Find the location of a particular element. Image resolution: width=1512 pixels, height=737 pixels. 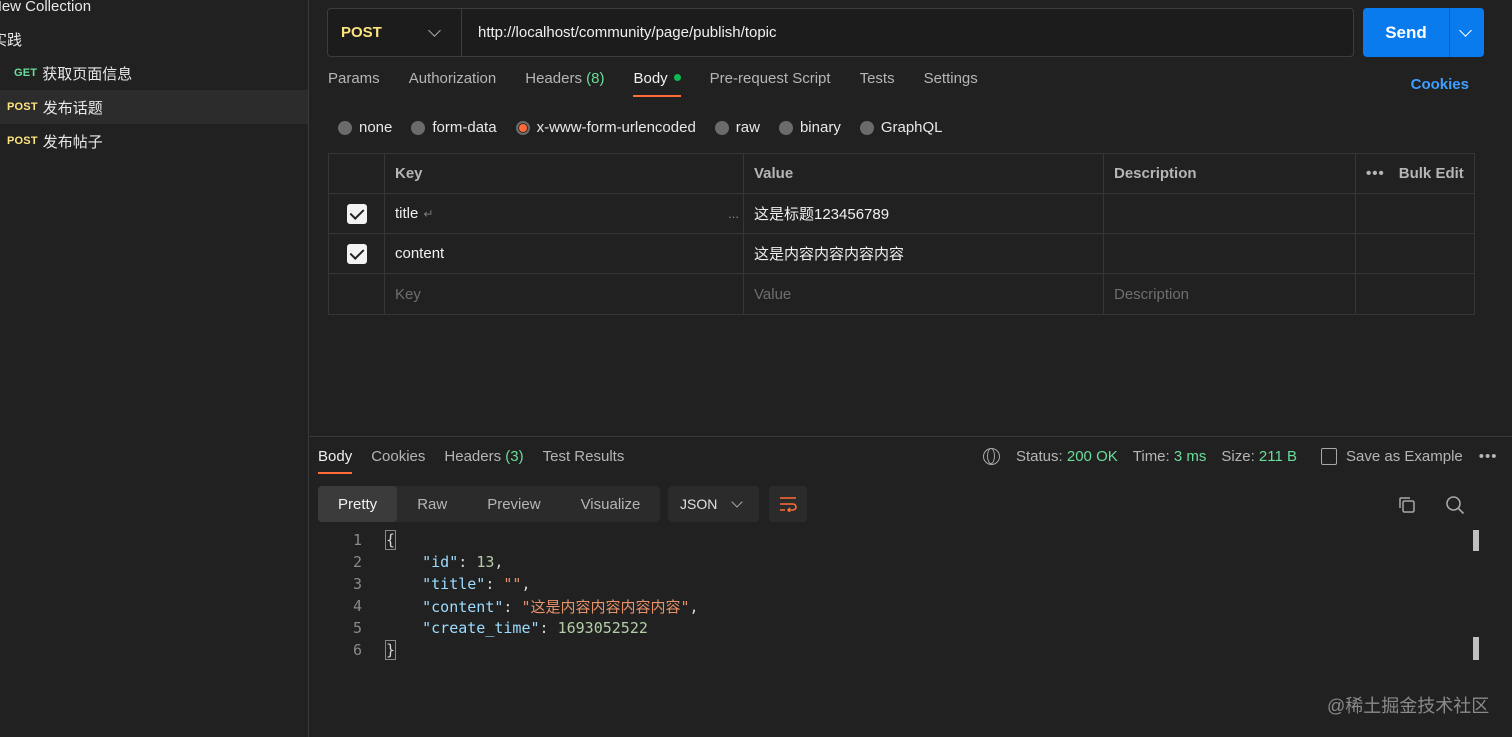

sidebar-collection: New Collection is located at coordinates (149, 11).